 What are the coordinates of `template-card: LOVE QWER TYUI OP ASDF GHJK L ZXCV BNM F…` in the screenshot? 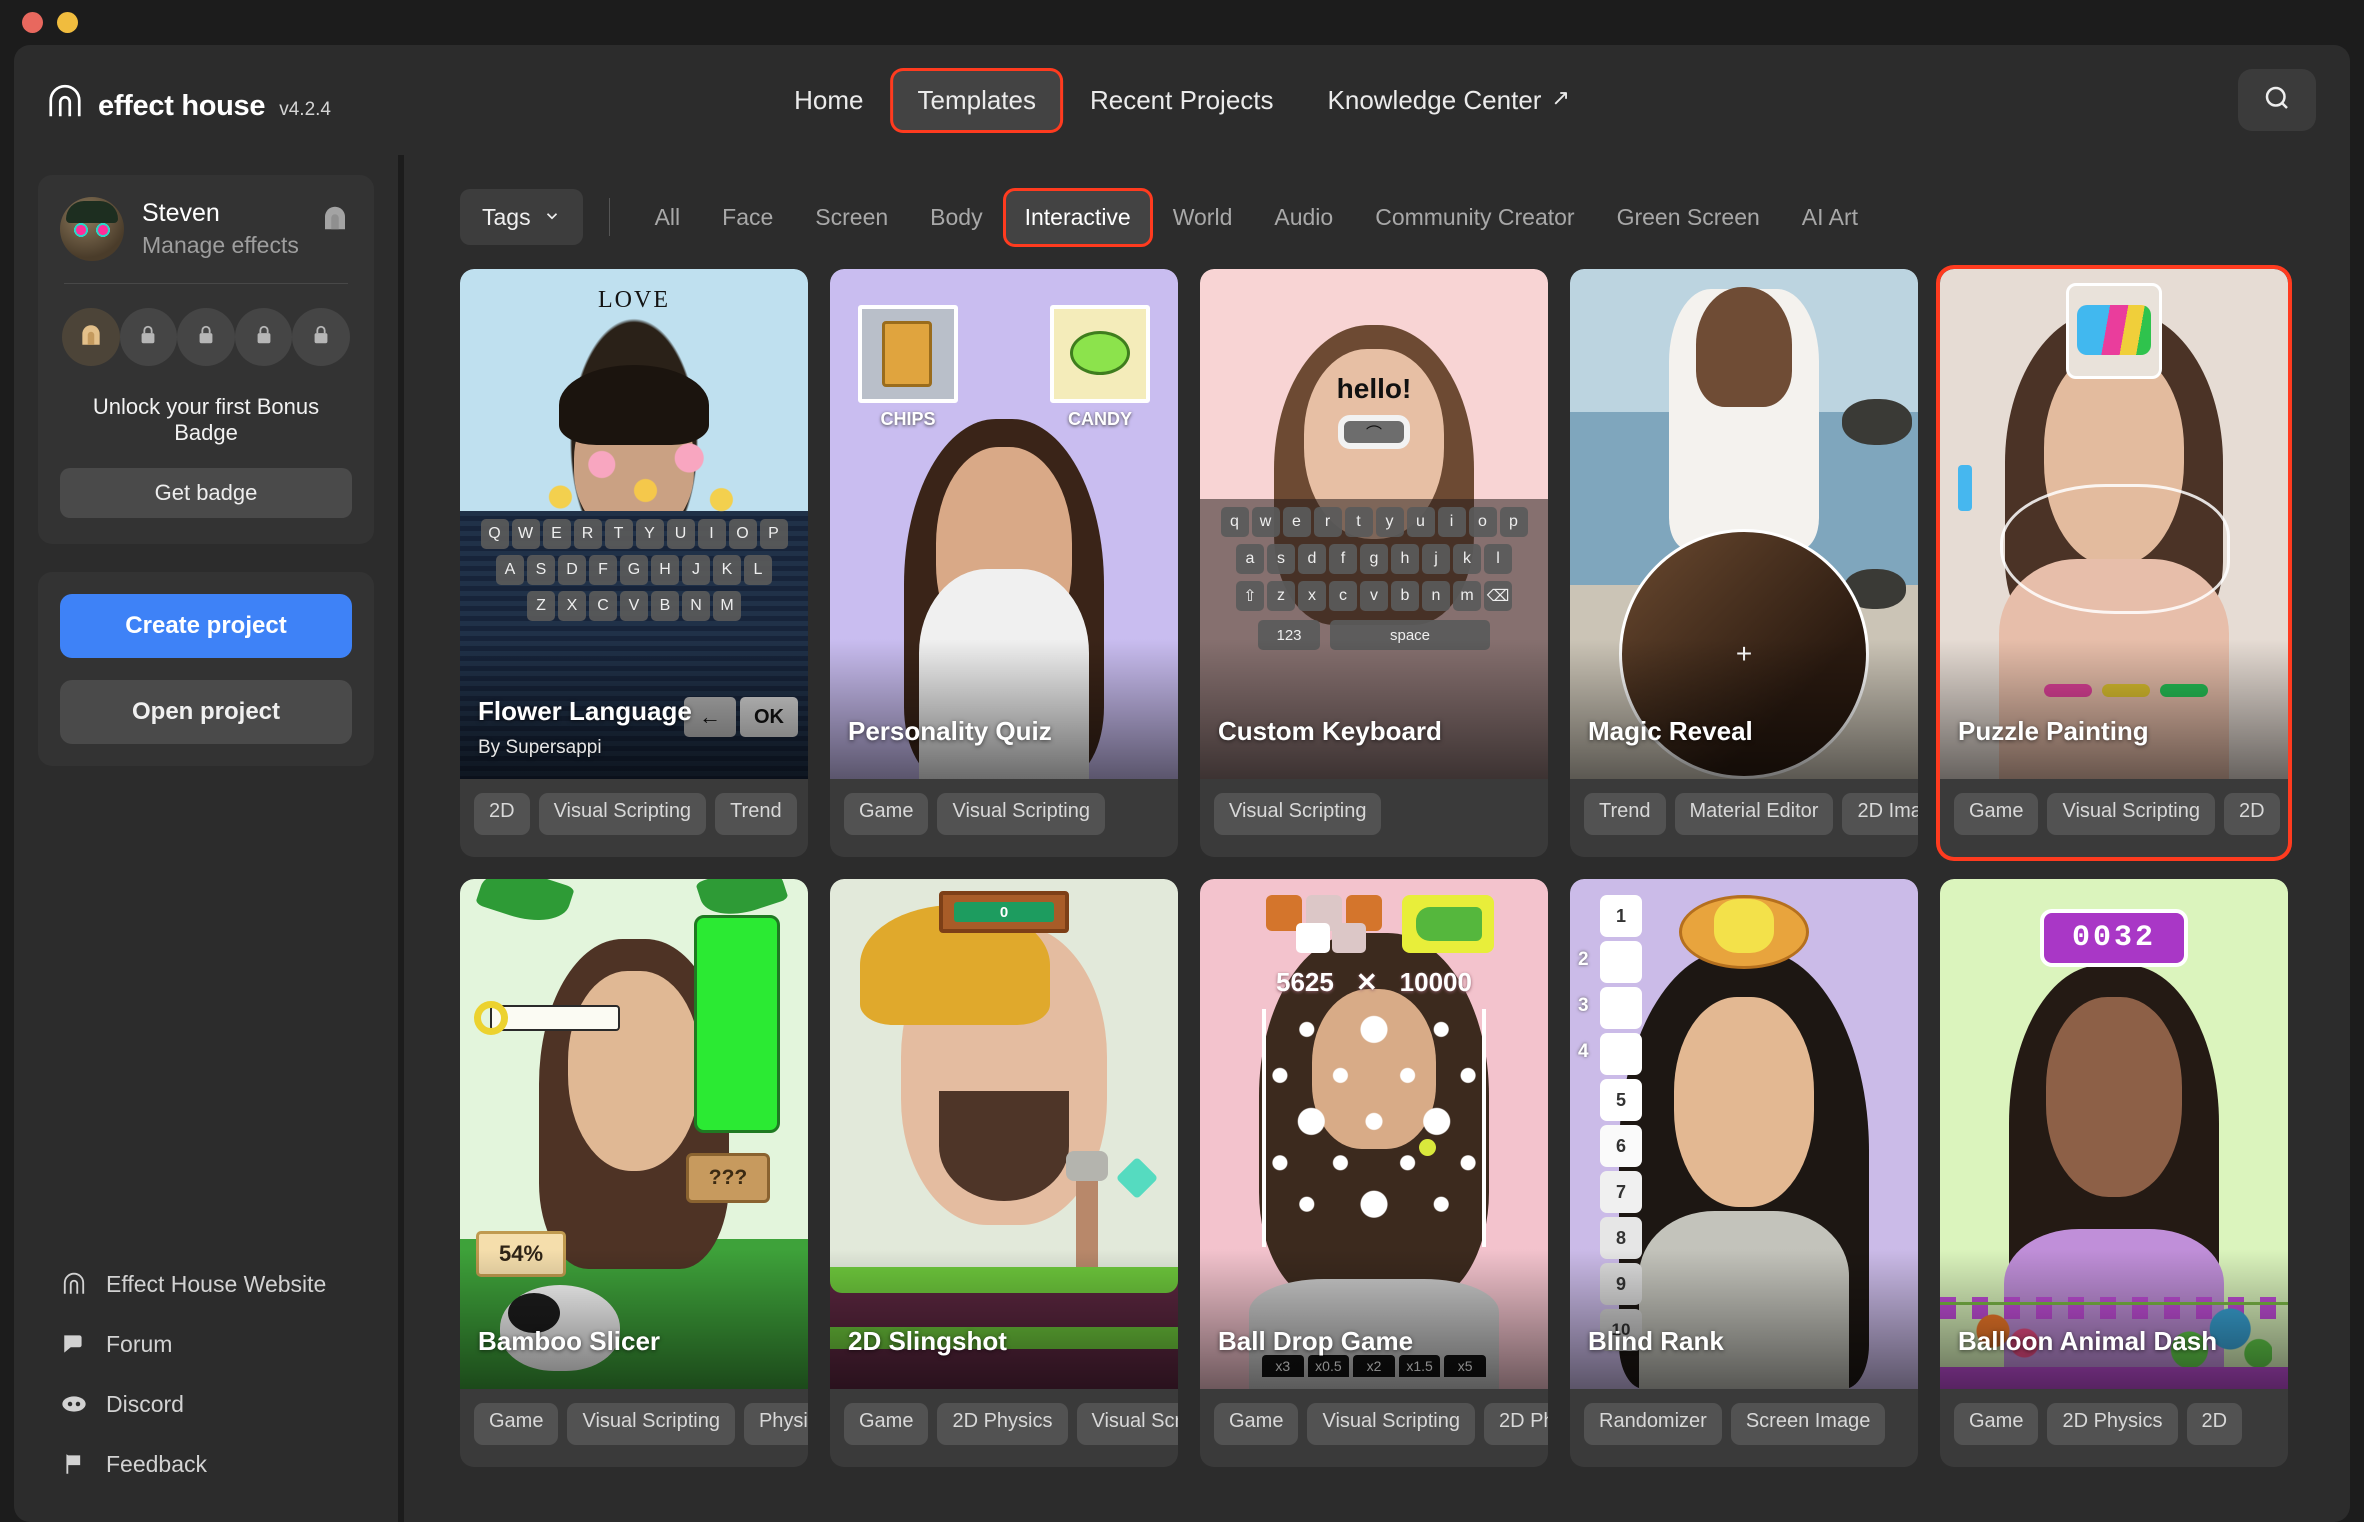 It's located at (634, 563).